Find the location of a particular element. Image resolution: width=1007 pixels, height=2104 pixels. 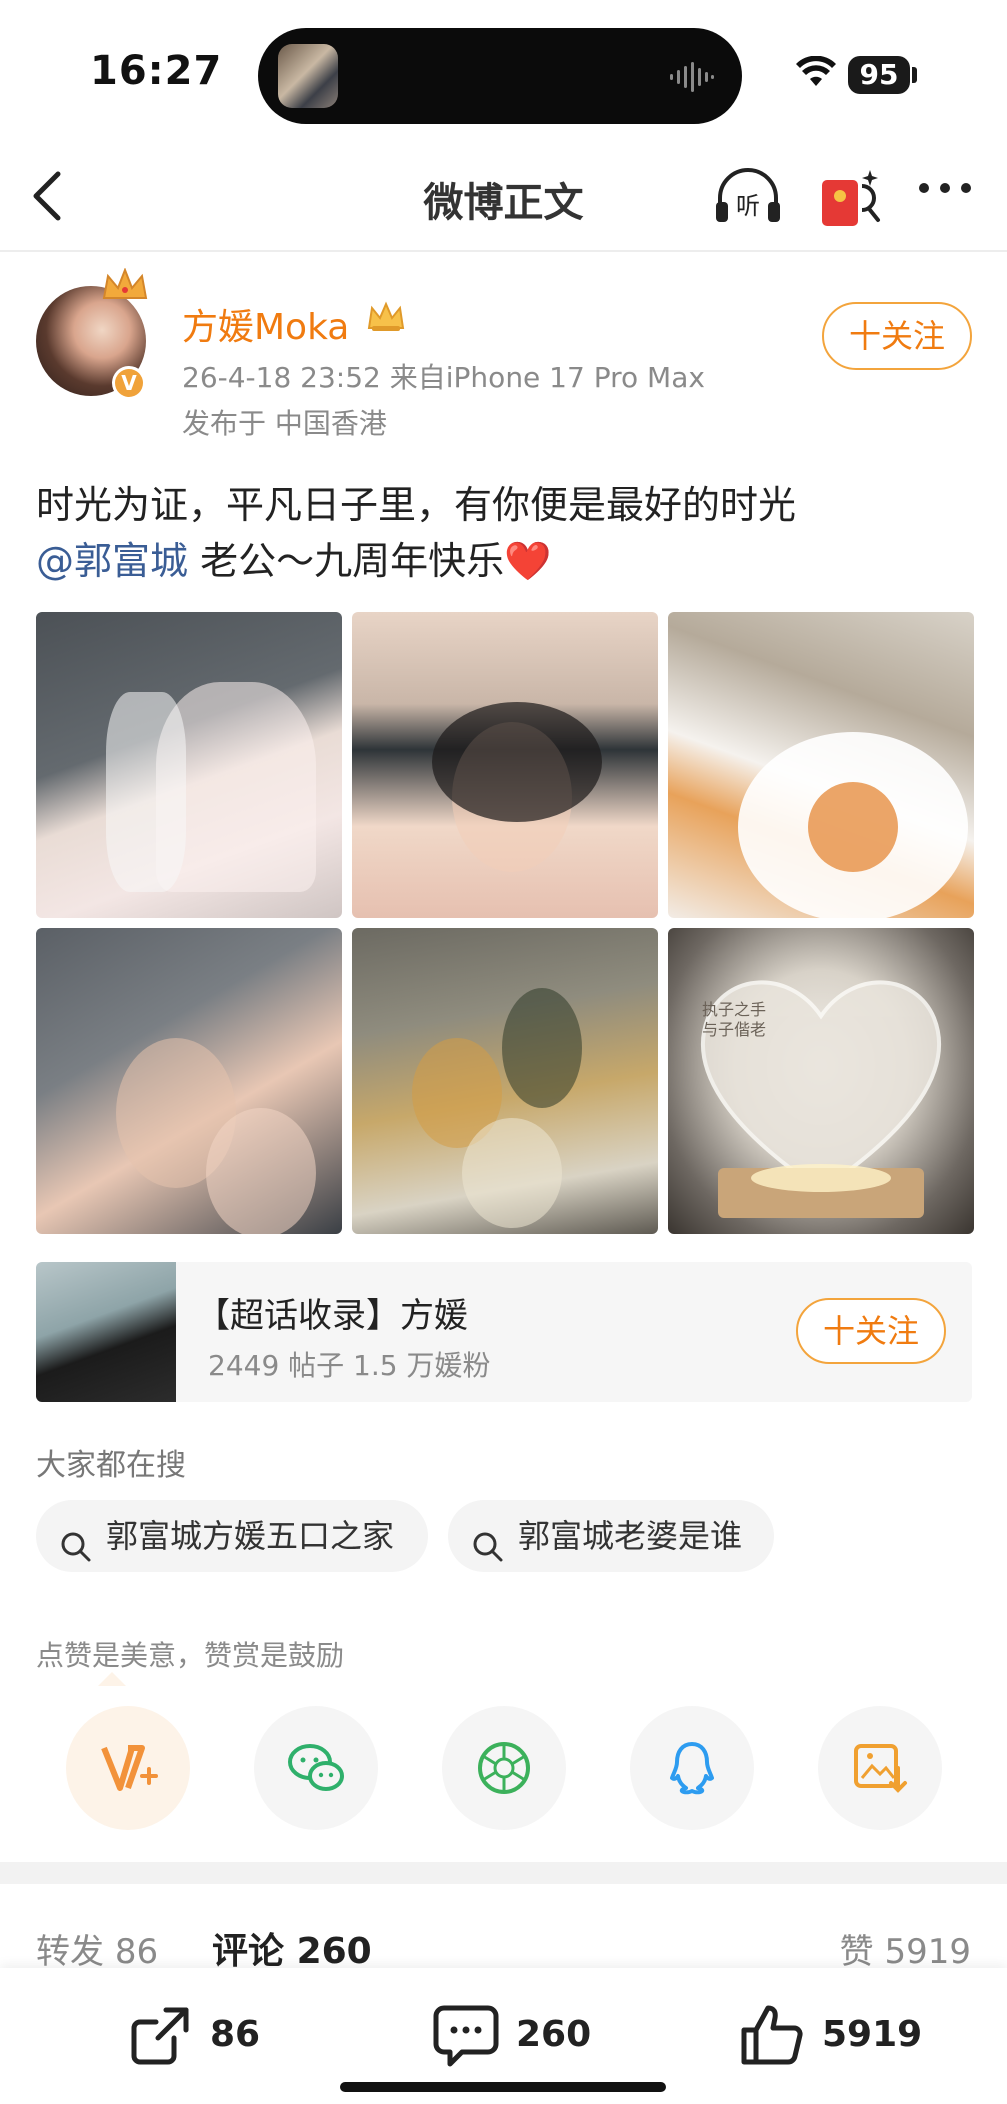

like-count: 5919 is located at coordinates (872, 2034).